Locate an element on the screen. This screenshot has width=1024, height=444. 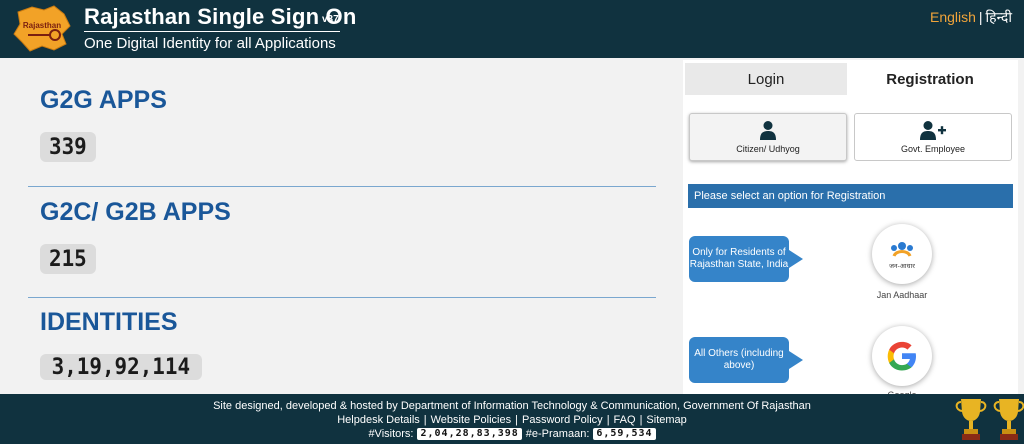
user-plus-icon is located at coordinates (933, 130).